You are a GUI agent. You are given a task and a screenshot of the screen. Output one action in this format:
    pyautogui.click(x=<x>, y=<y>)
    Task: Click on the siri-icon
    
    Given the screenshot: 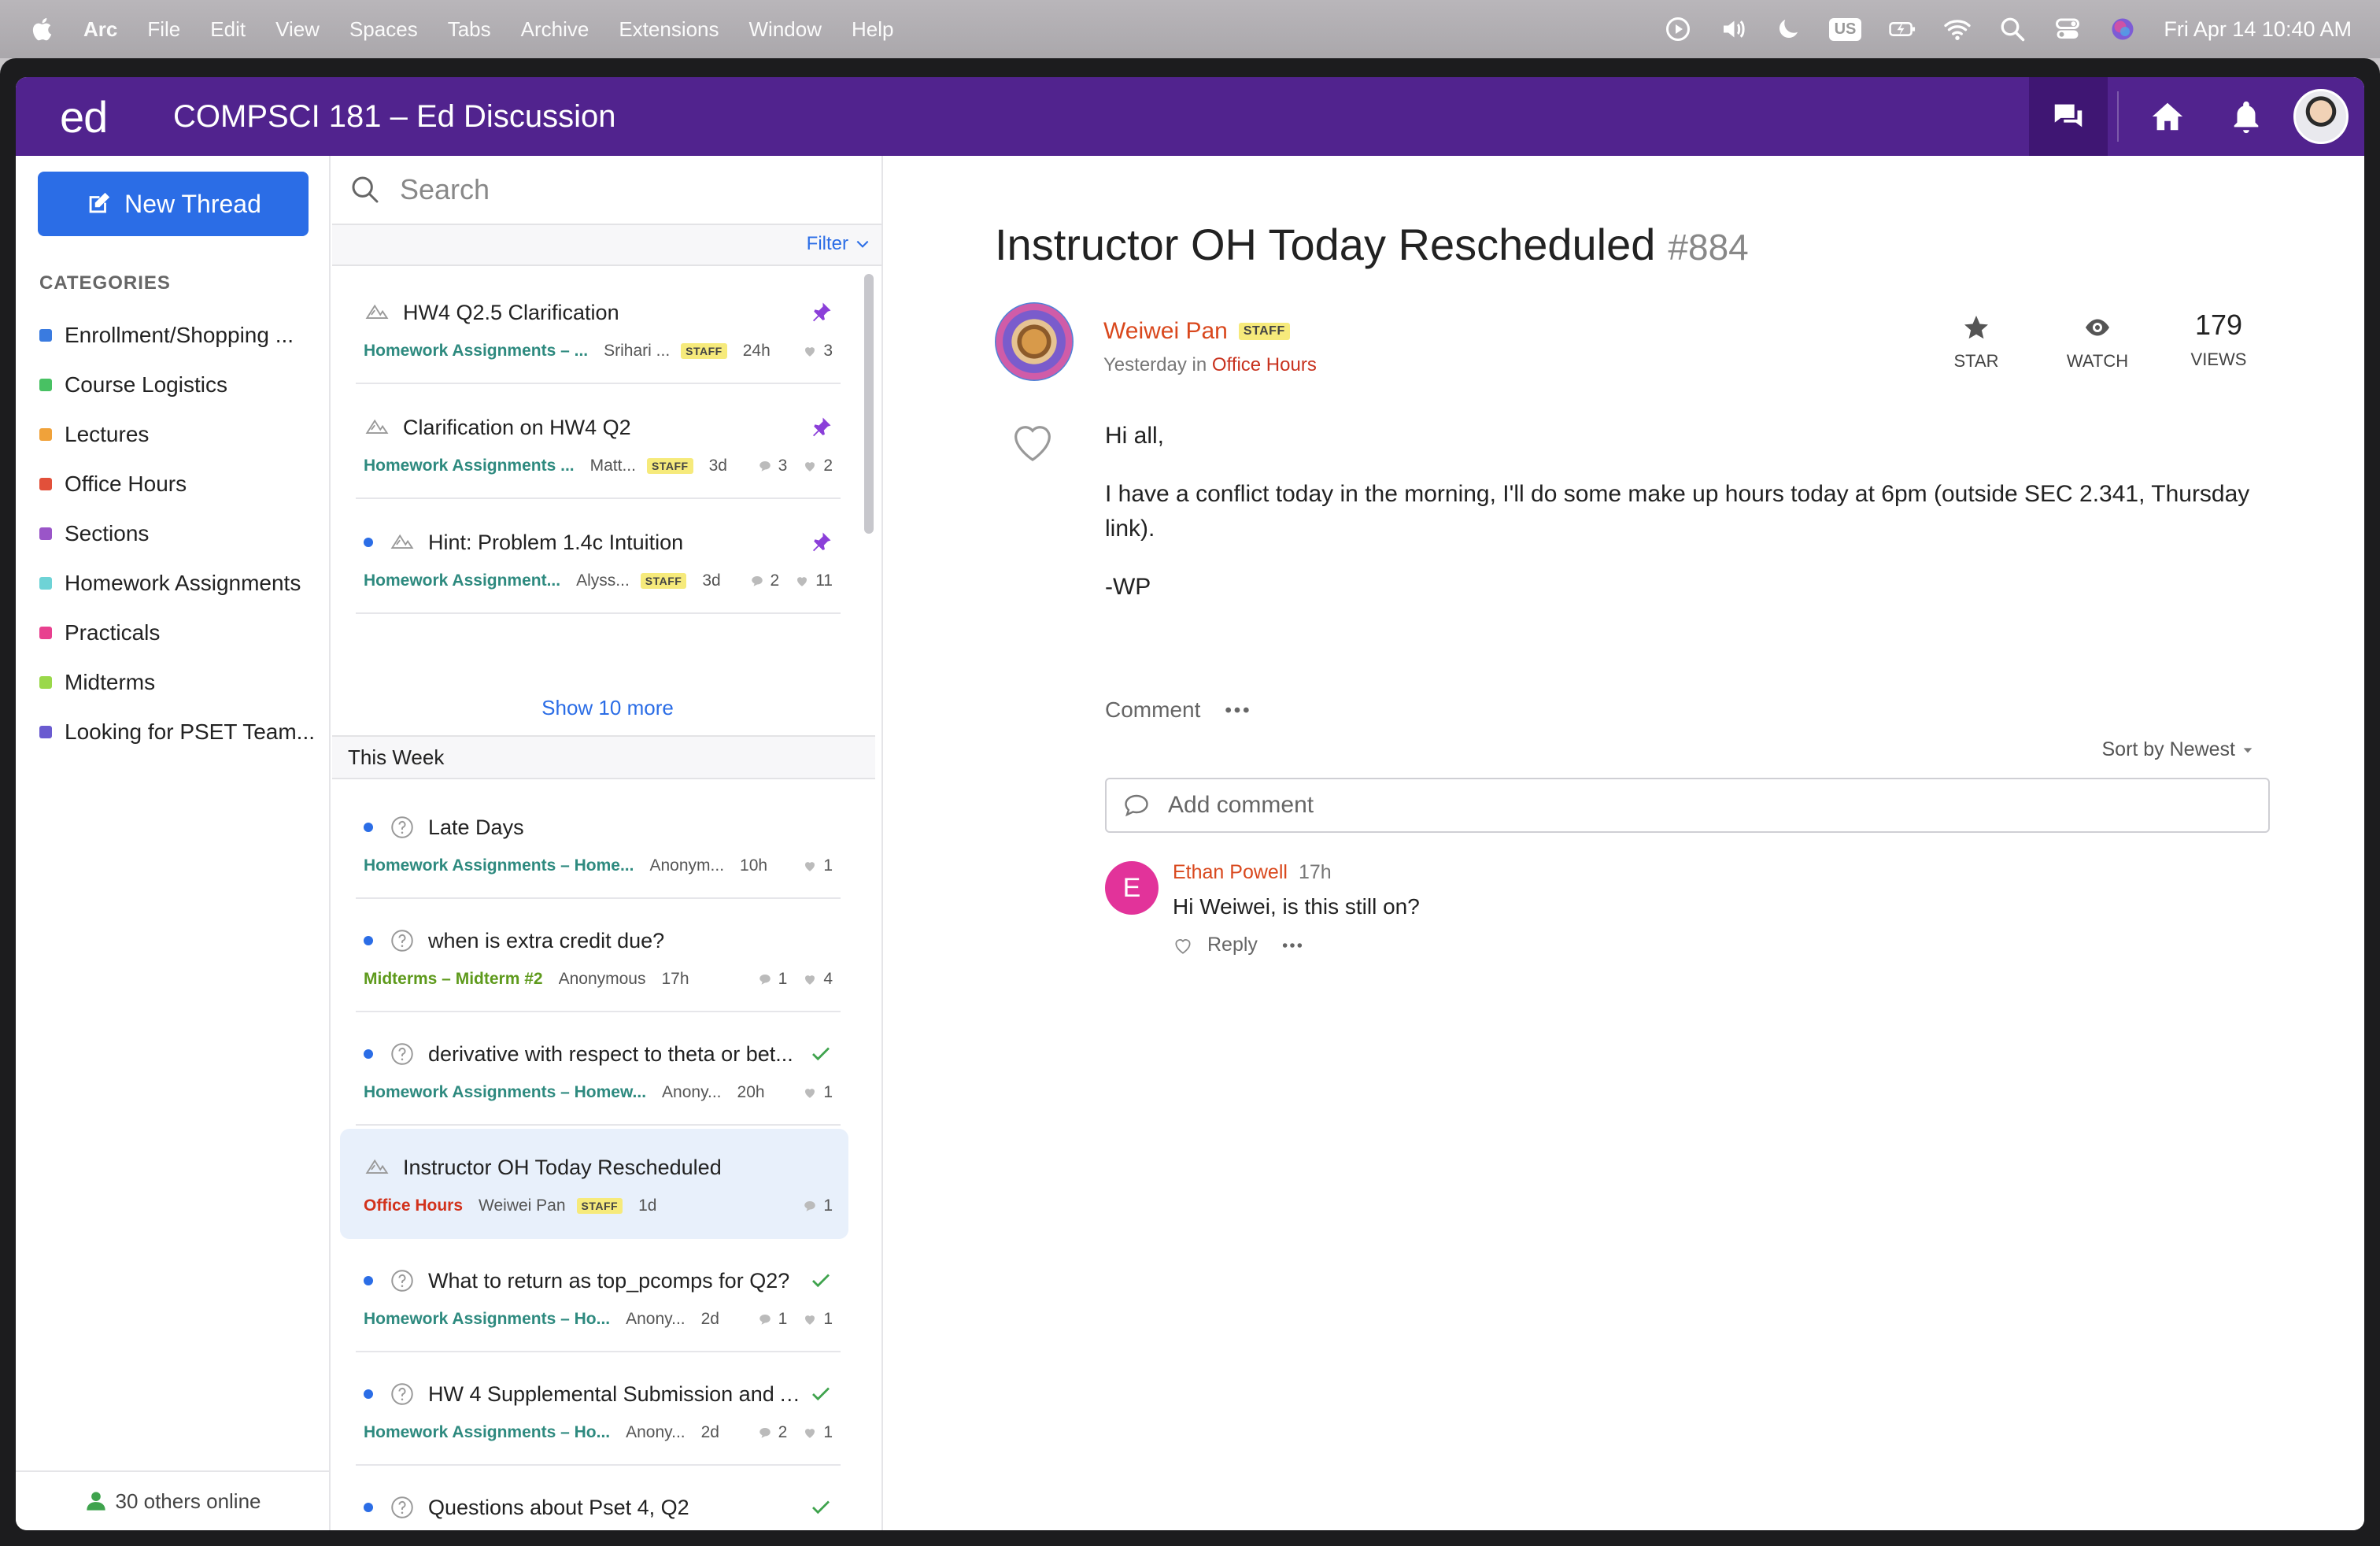 What is the action you would take?
    pyautogui.click(x=2122, y=29)
    